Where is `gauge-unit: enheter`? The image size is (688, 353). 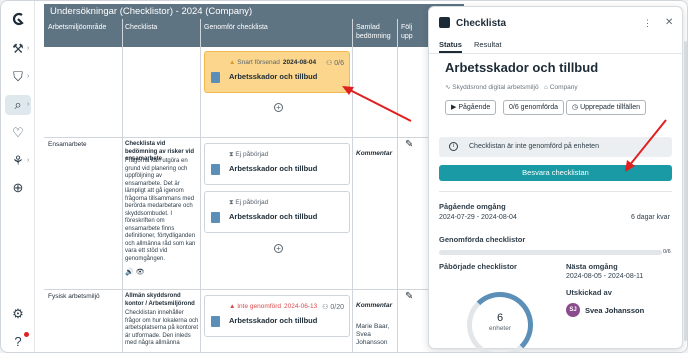
gauge-unit: enheter is located at coordinates (500, 328).